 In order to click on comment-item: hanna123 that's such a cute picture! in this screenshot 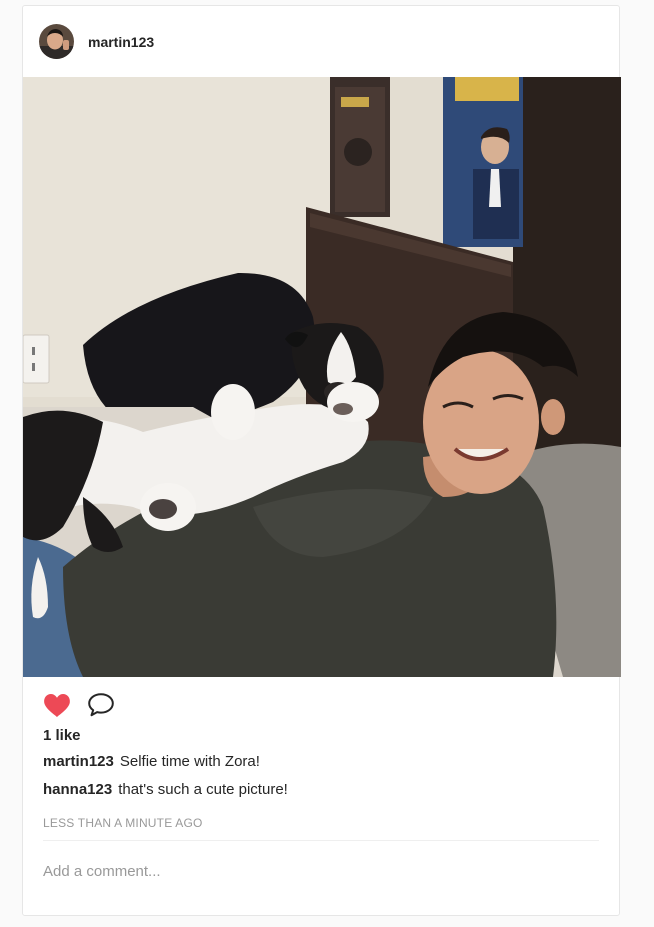, I will do `click(165, 789)`.